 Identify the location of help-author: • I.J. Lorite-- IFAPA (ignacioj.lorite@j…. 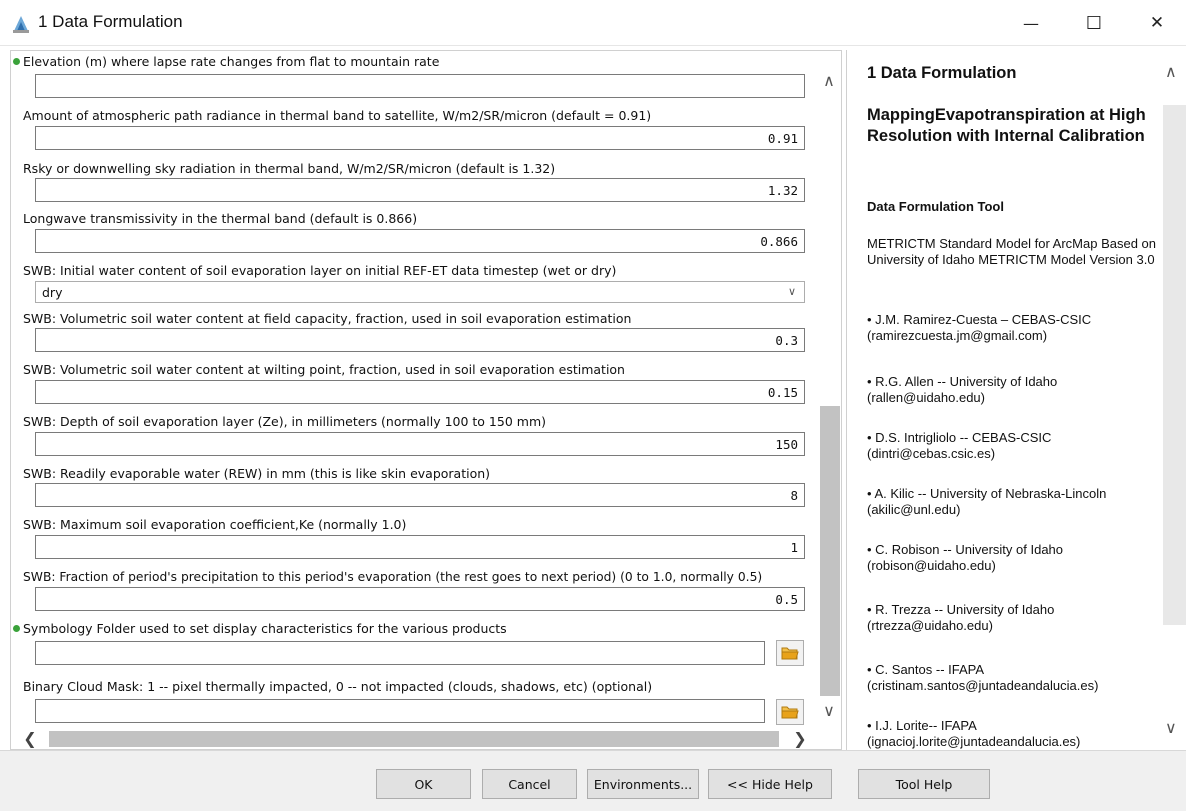
(1017, 734).